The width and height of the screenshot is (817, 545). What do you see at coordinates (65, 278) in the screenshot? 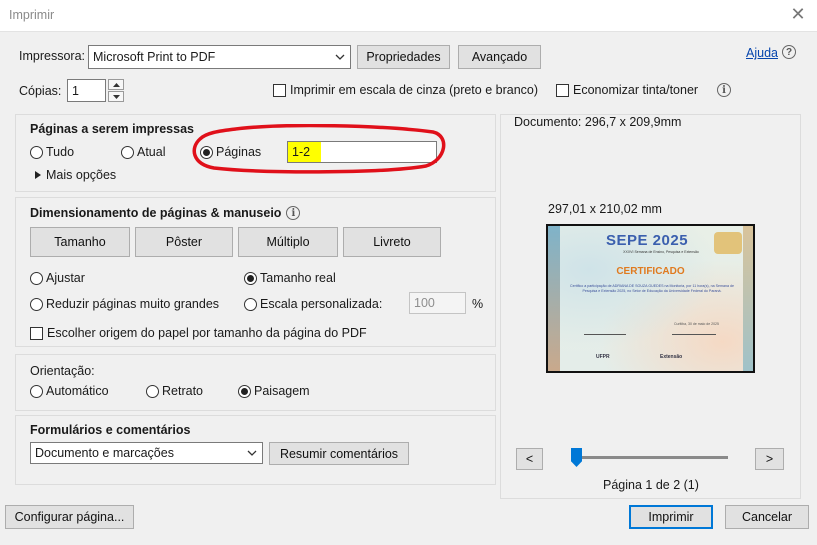
I see `radio-fit-label: Ajustar` at bounding box center [65, 278].